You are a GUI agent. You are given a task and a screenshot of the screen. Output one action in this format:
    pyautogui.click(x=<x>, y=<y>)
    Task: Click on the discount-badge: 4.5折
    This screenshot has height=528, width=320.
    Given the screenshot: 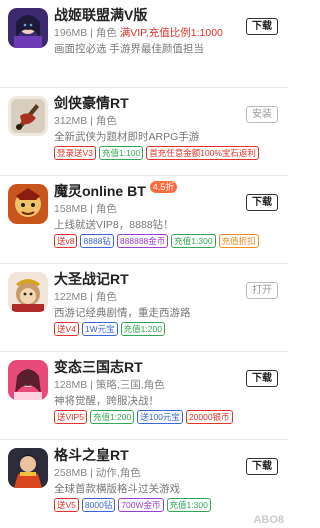 What is the action you would take?
    pyautogui.click(x=163, y=187)
    